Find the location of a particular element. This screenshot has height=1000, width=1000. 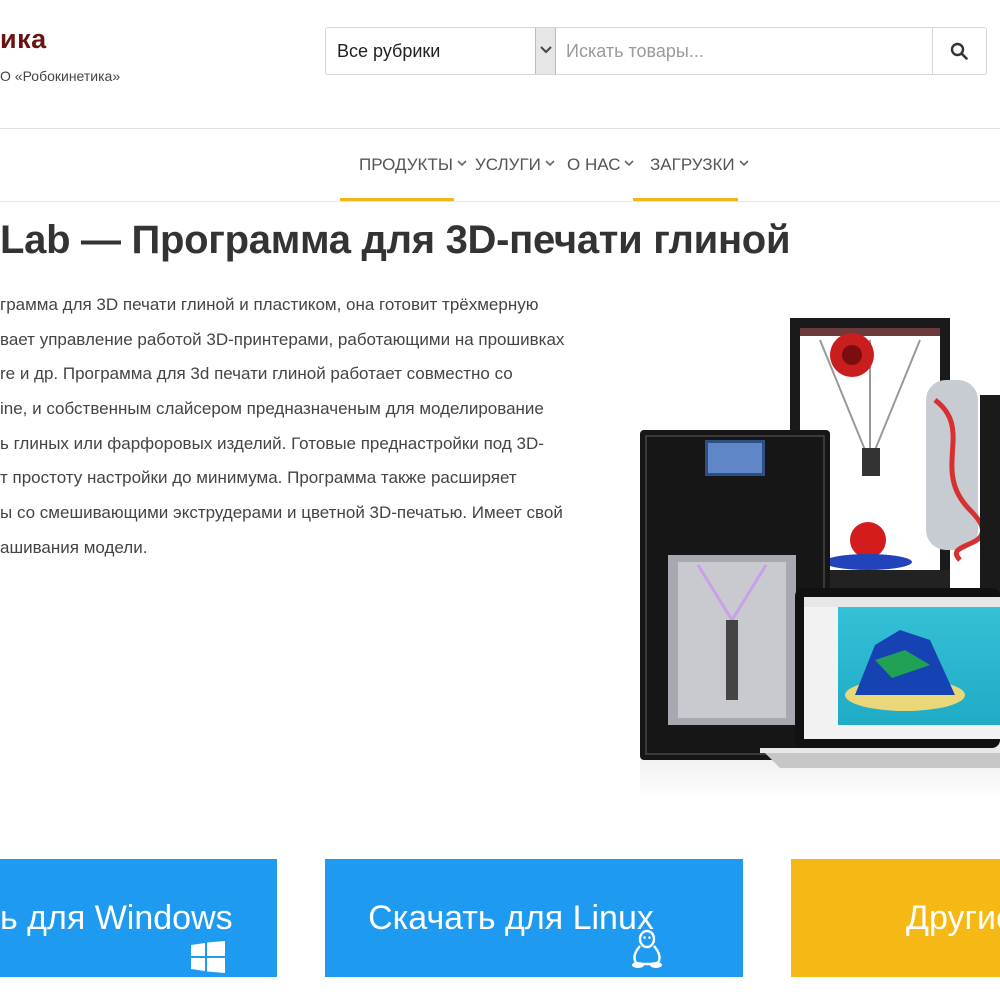

download-other-button: Другие is located at coordinates (895, 918).